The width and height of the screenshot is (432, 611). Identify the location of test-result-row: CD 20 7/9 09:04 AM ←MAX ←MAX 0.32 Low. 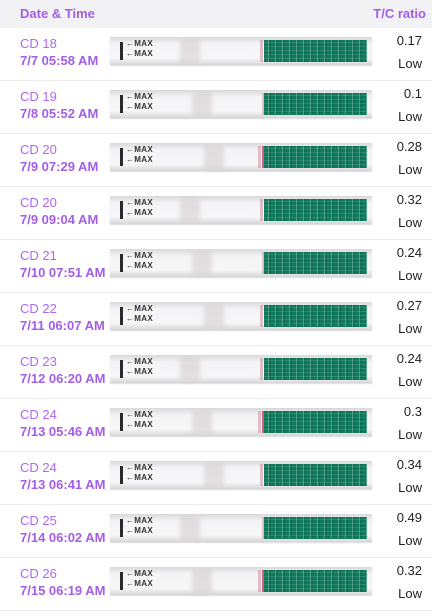
(216, 213).